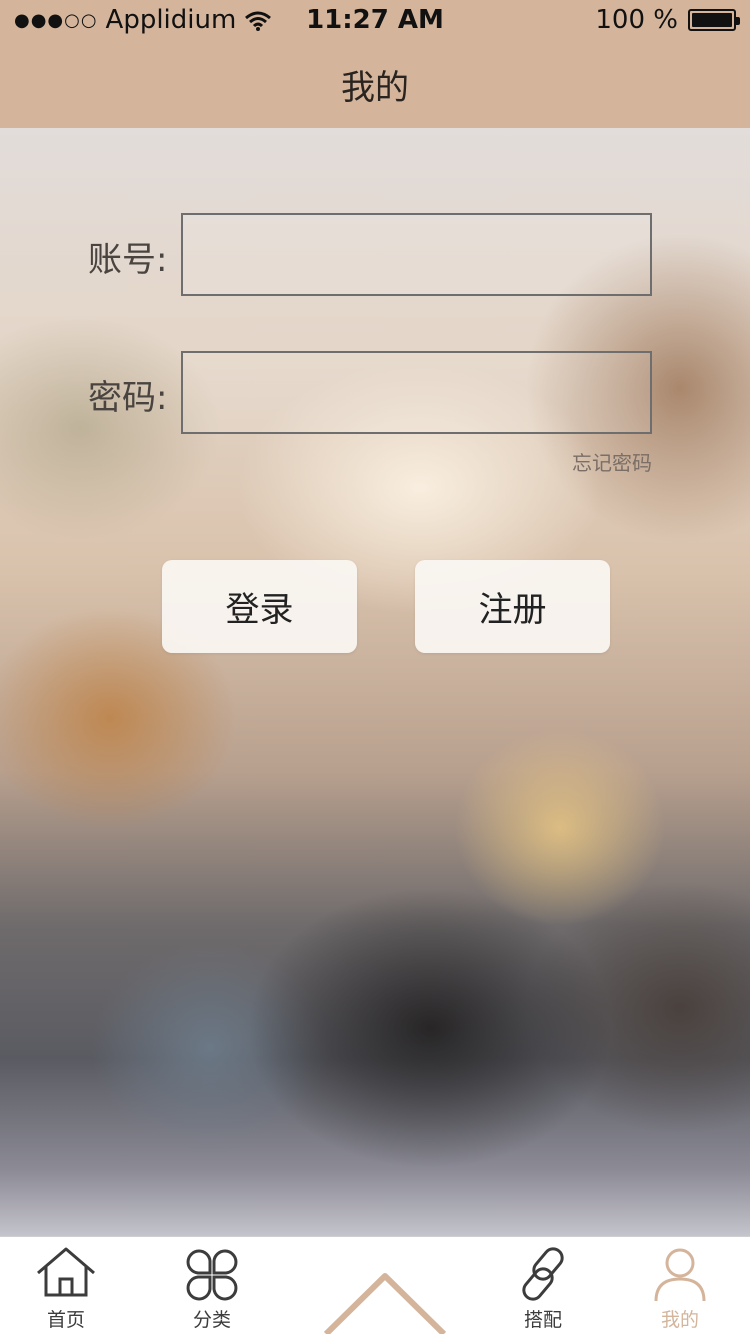 This screenshot has width=750, height=1334. Describe the element at coordinates (65, 1320) in the screenshot. I see `tab-home-label: 首页` at that location.